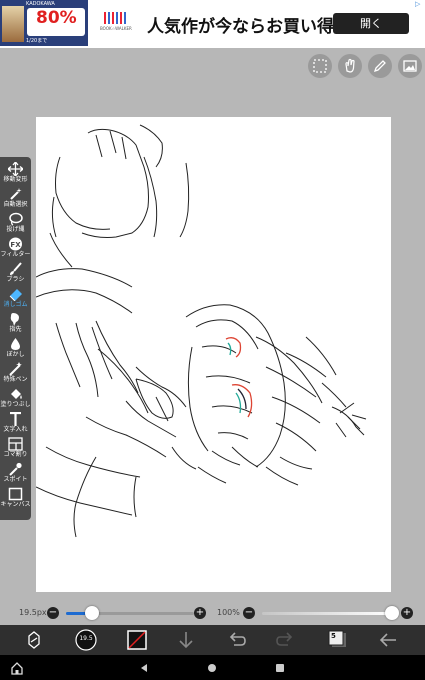  Describe the element at coordinates (16, 219) in the screenshot. I see `lasso-icon` at that location.